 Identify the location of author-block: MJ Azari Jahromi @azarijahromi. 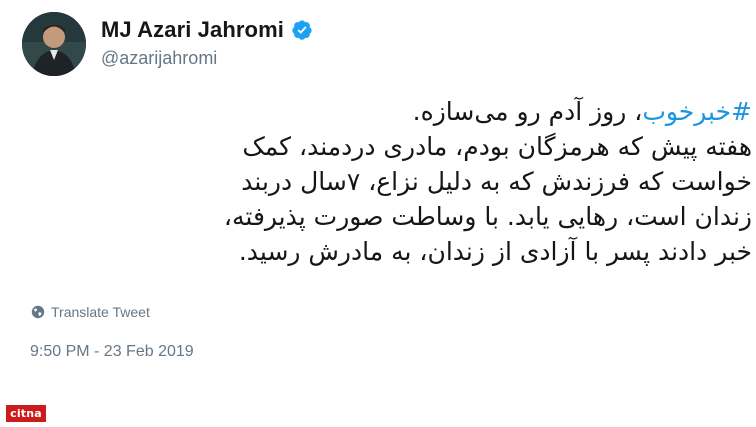
(207, 43).